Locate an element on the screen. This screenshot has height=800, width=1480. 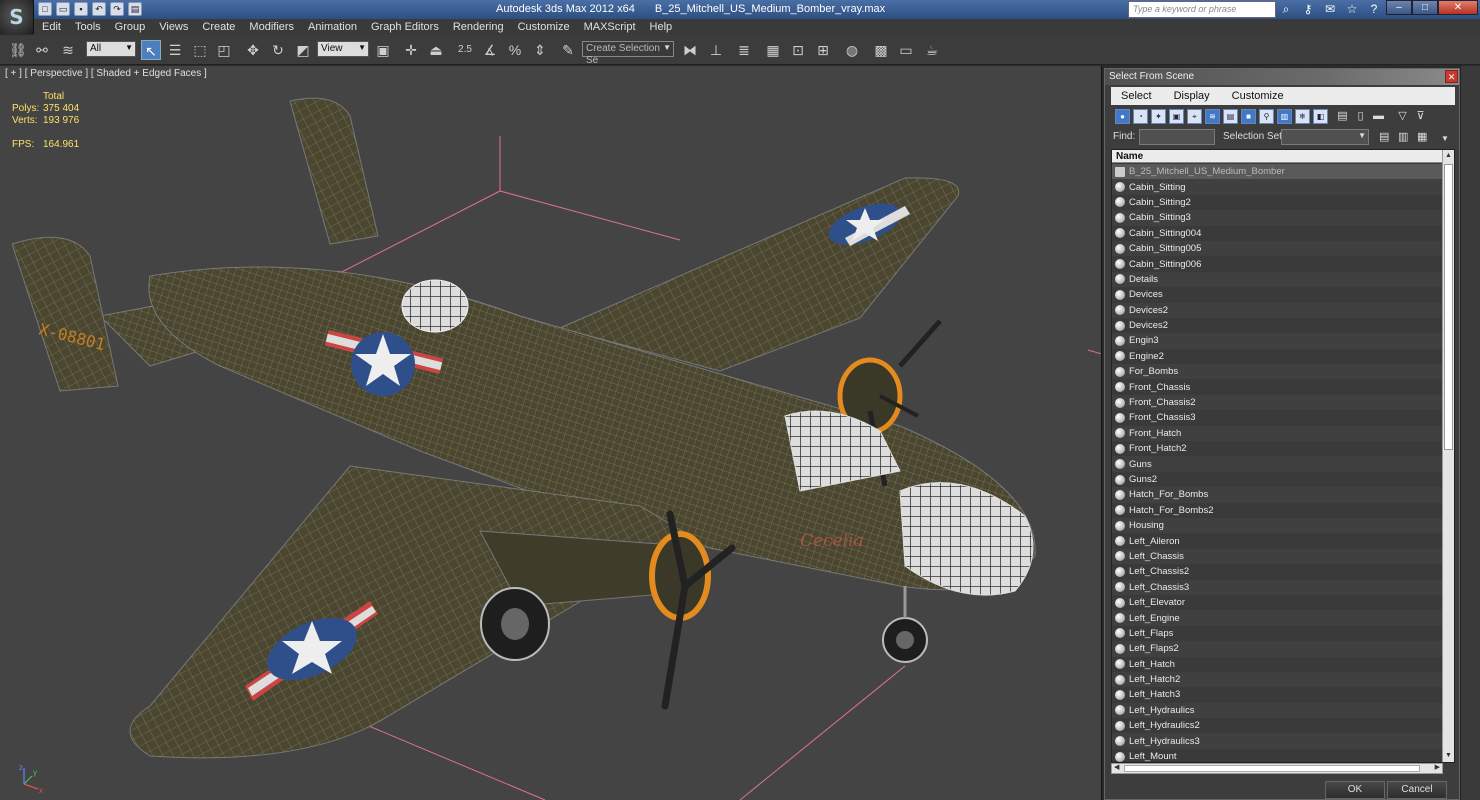
graphite-modeling-icon: ▦ is located at coordinates (773, 50).